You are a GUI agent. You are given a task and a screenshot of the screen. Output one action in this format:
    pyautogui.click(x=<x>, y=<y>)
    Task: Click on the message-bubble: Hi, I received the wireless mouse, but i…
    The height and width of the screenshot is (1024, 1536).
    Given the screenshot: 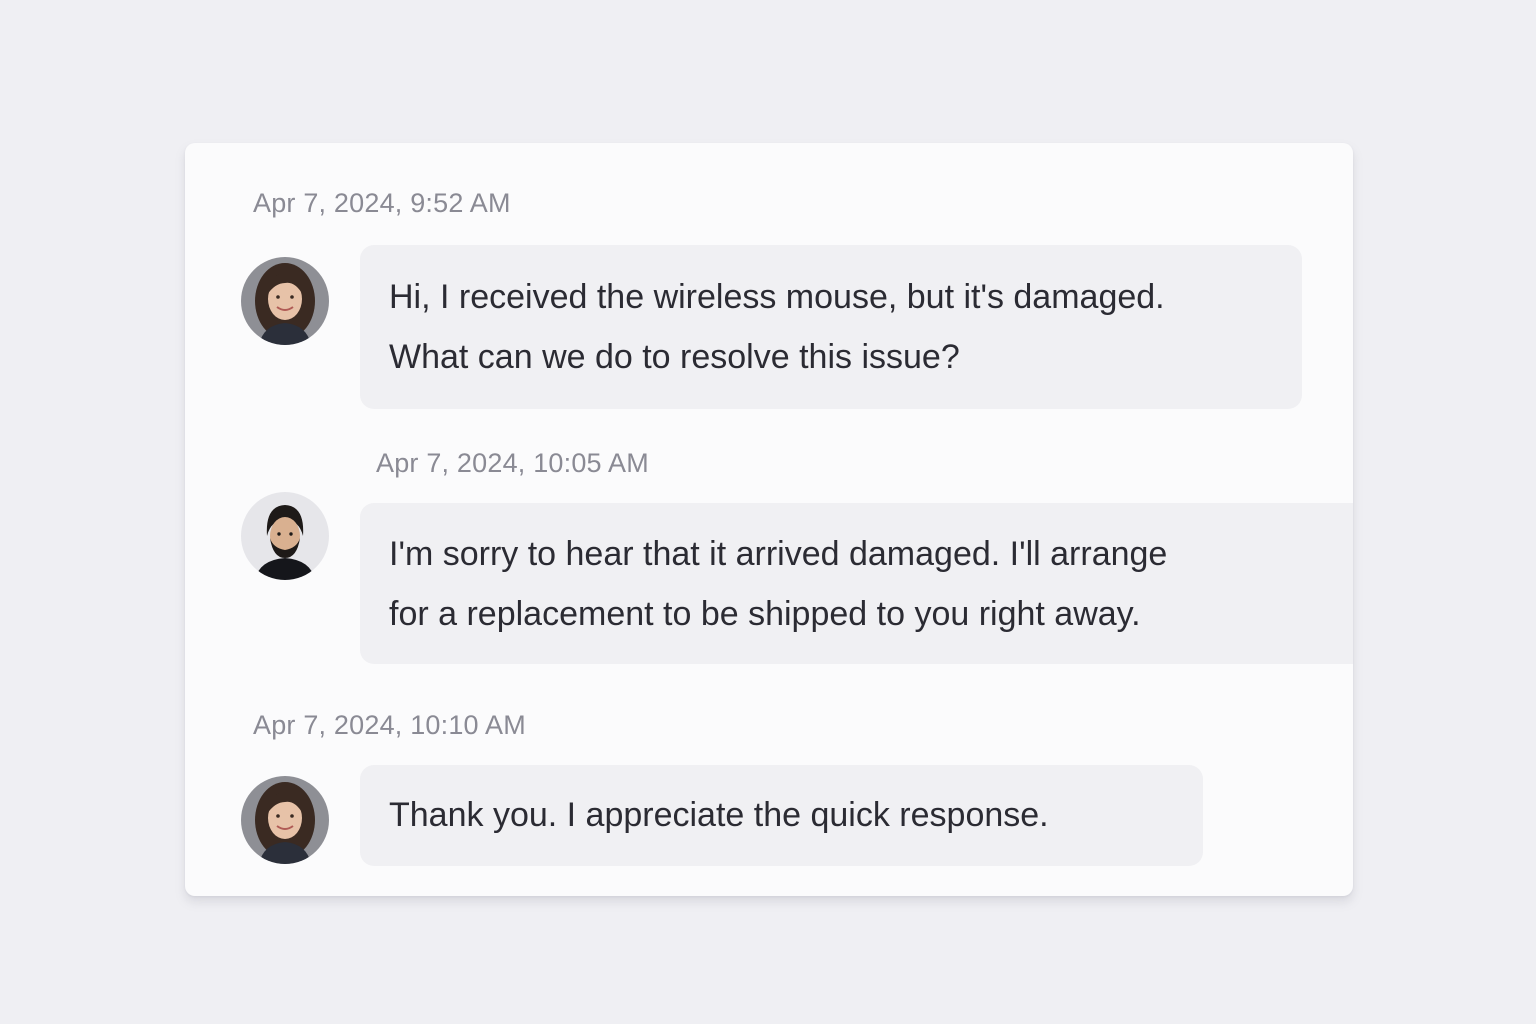 What is the action you would take?
    pyautogui.click(x=831, y=327)
    